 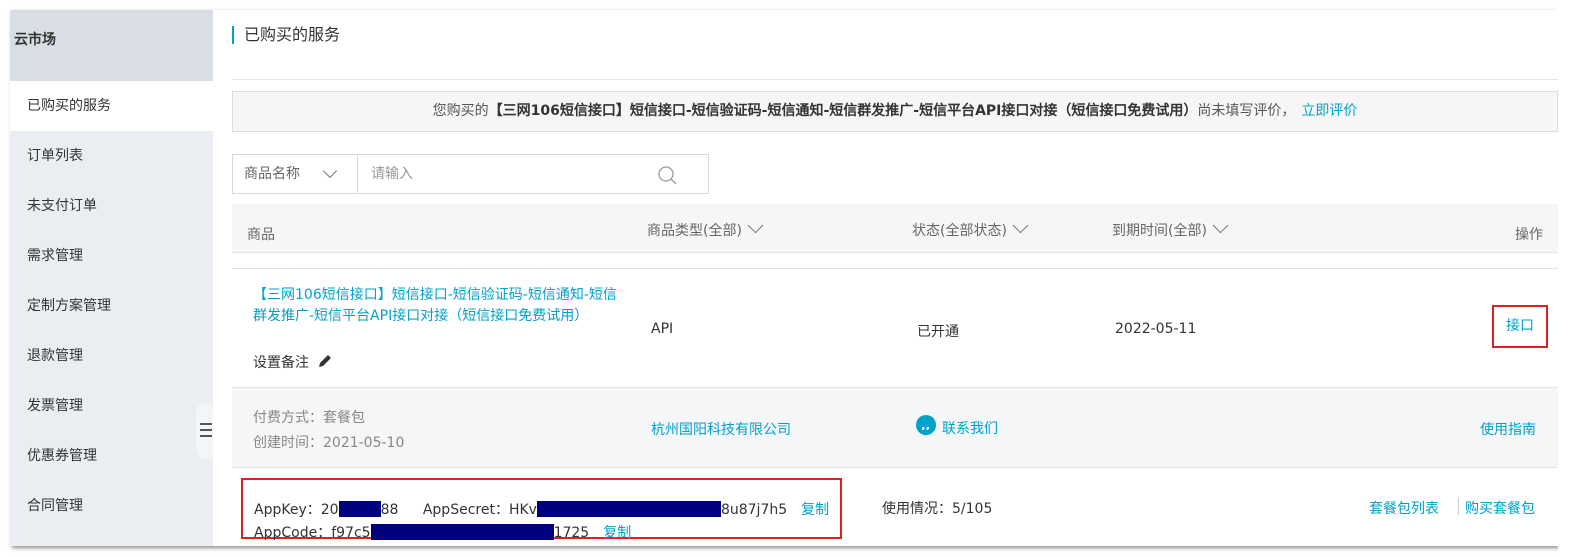 What do you see at coordinates (1159, 231) in the screenshot?
I see `header-expiry-label: 到期时间(全部)` at bounding box center [1159, 231].